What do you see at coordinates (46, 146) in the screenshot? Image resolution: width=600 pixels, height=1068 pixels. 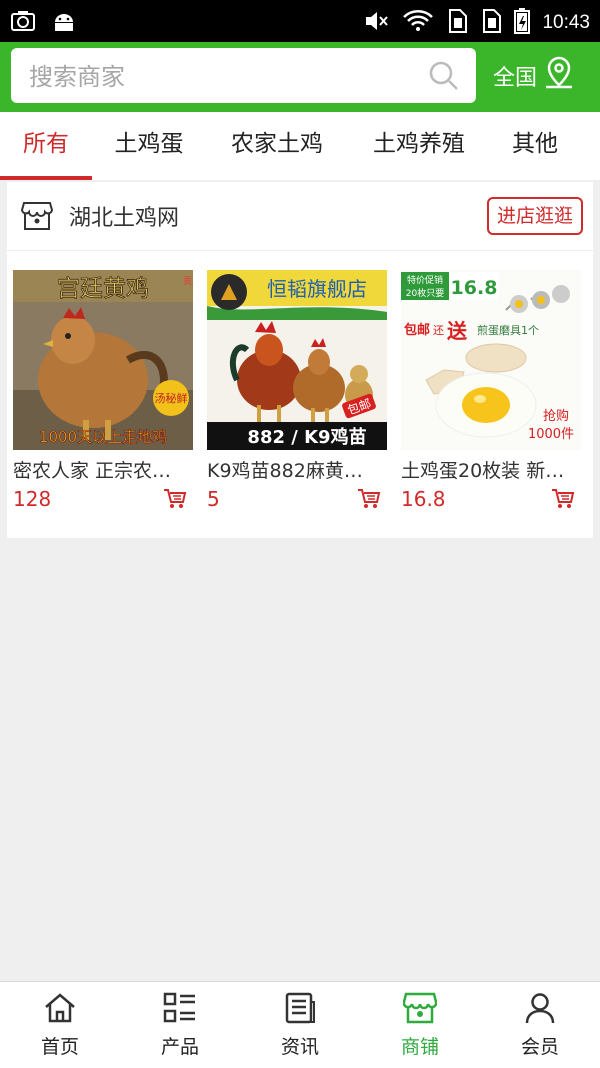 I see `tab-all: 所有` at bounding box center [46, 146].